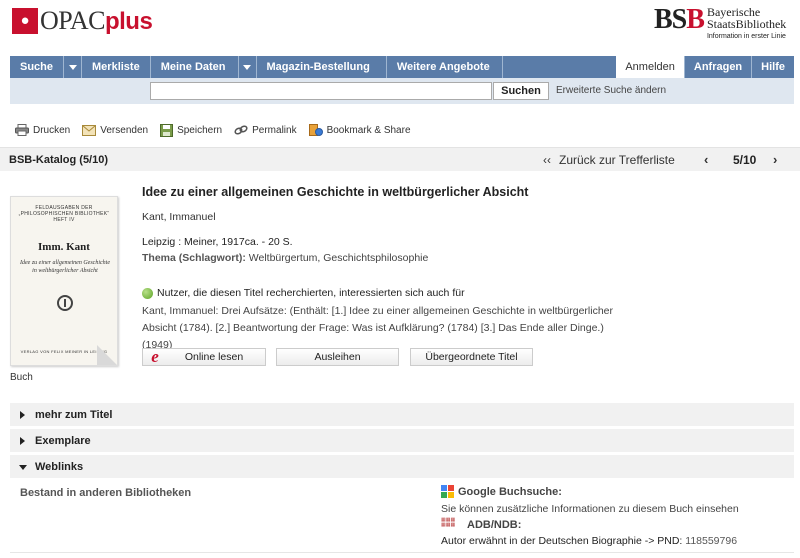  What do you see at coordinates (321, 91) in the screenshot?
I see `search-input` at bounding box center [321, 91].